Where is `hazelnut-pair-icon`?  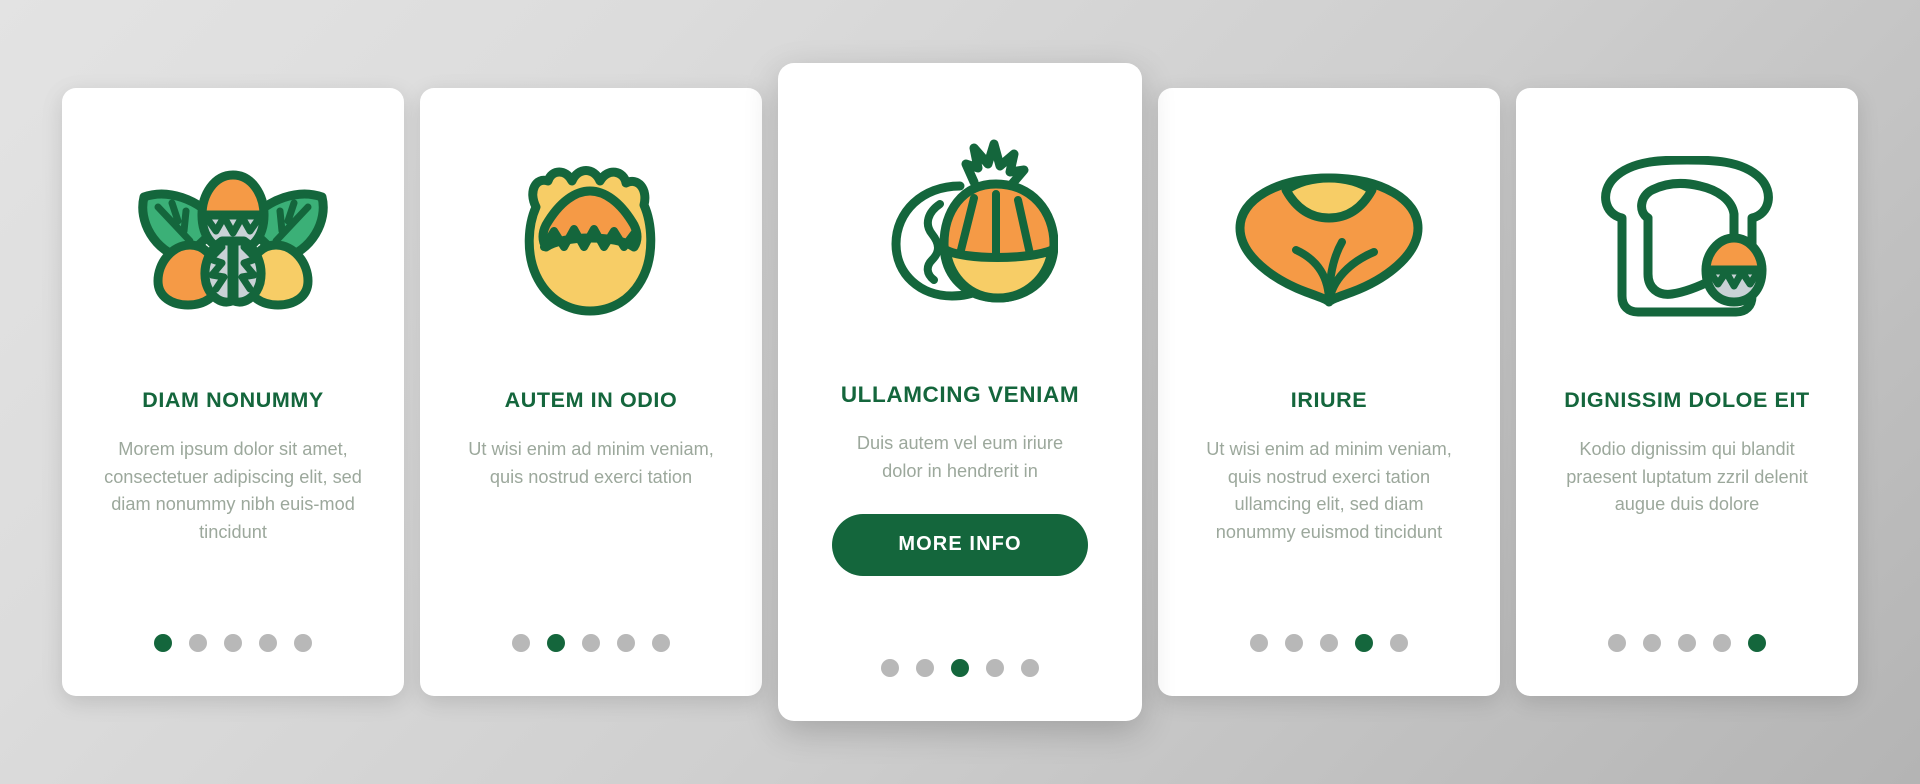 hazelnut-pair-icon is located at coordinates (960, 222).